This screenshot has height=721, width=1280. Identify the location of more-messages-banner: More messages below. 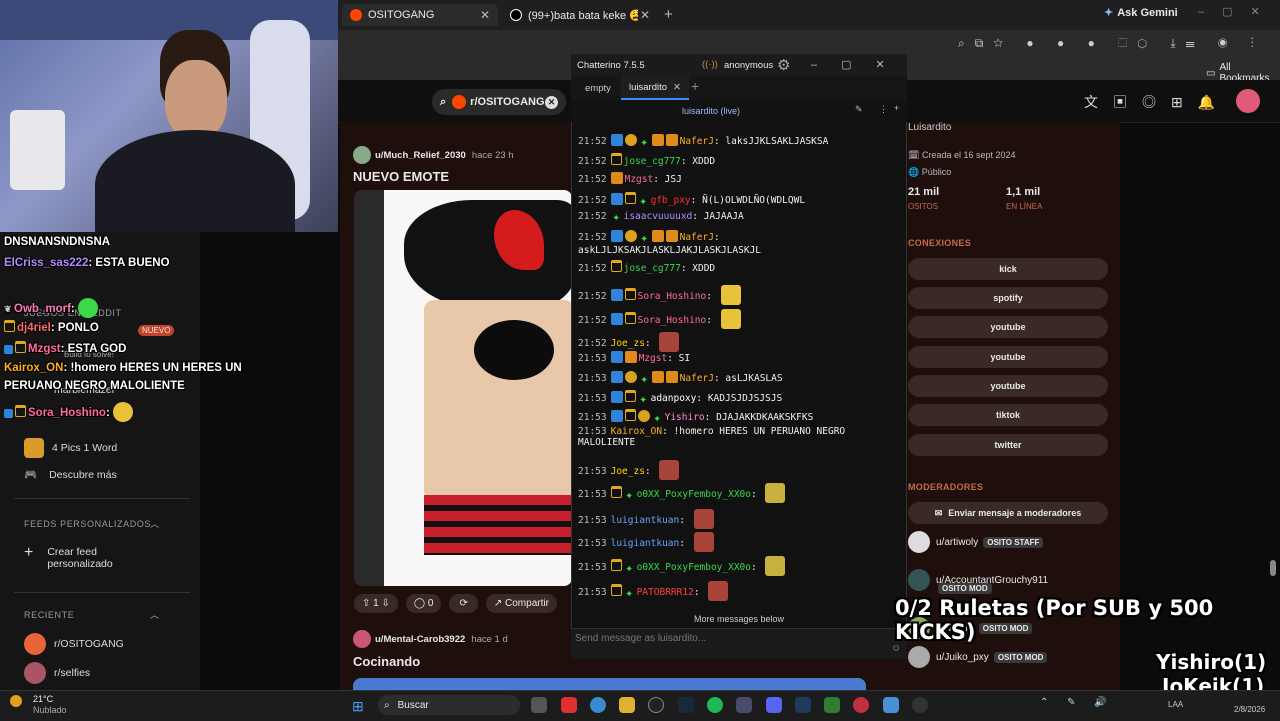
(739, 621).